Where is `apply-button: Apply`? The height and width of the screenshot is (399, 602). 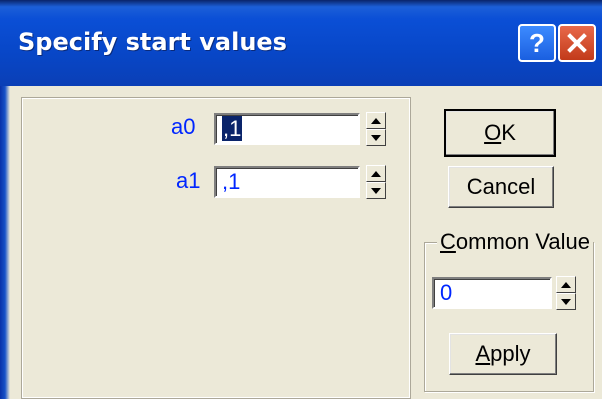
apply-button: Apply is located at coordinates (503, 354).